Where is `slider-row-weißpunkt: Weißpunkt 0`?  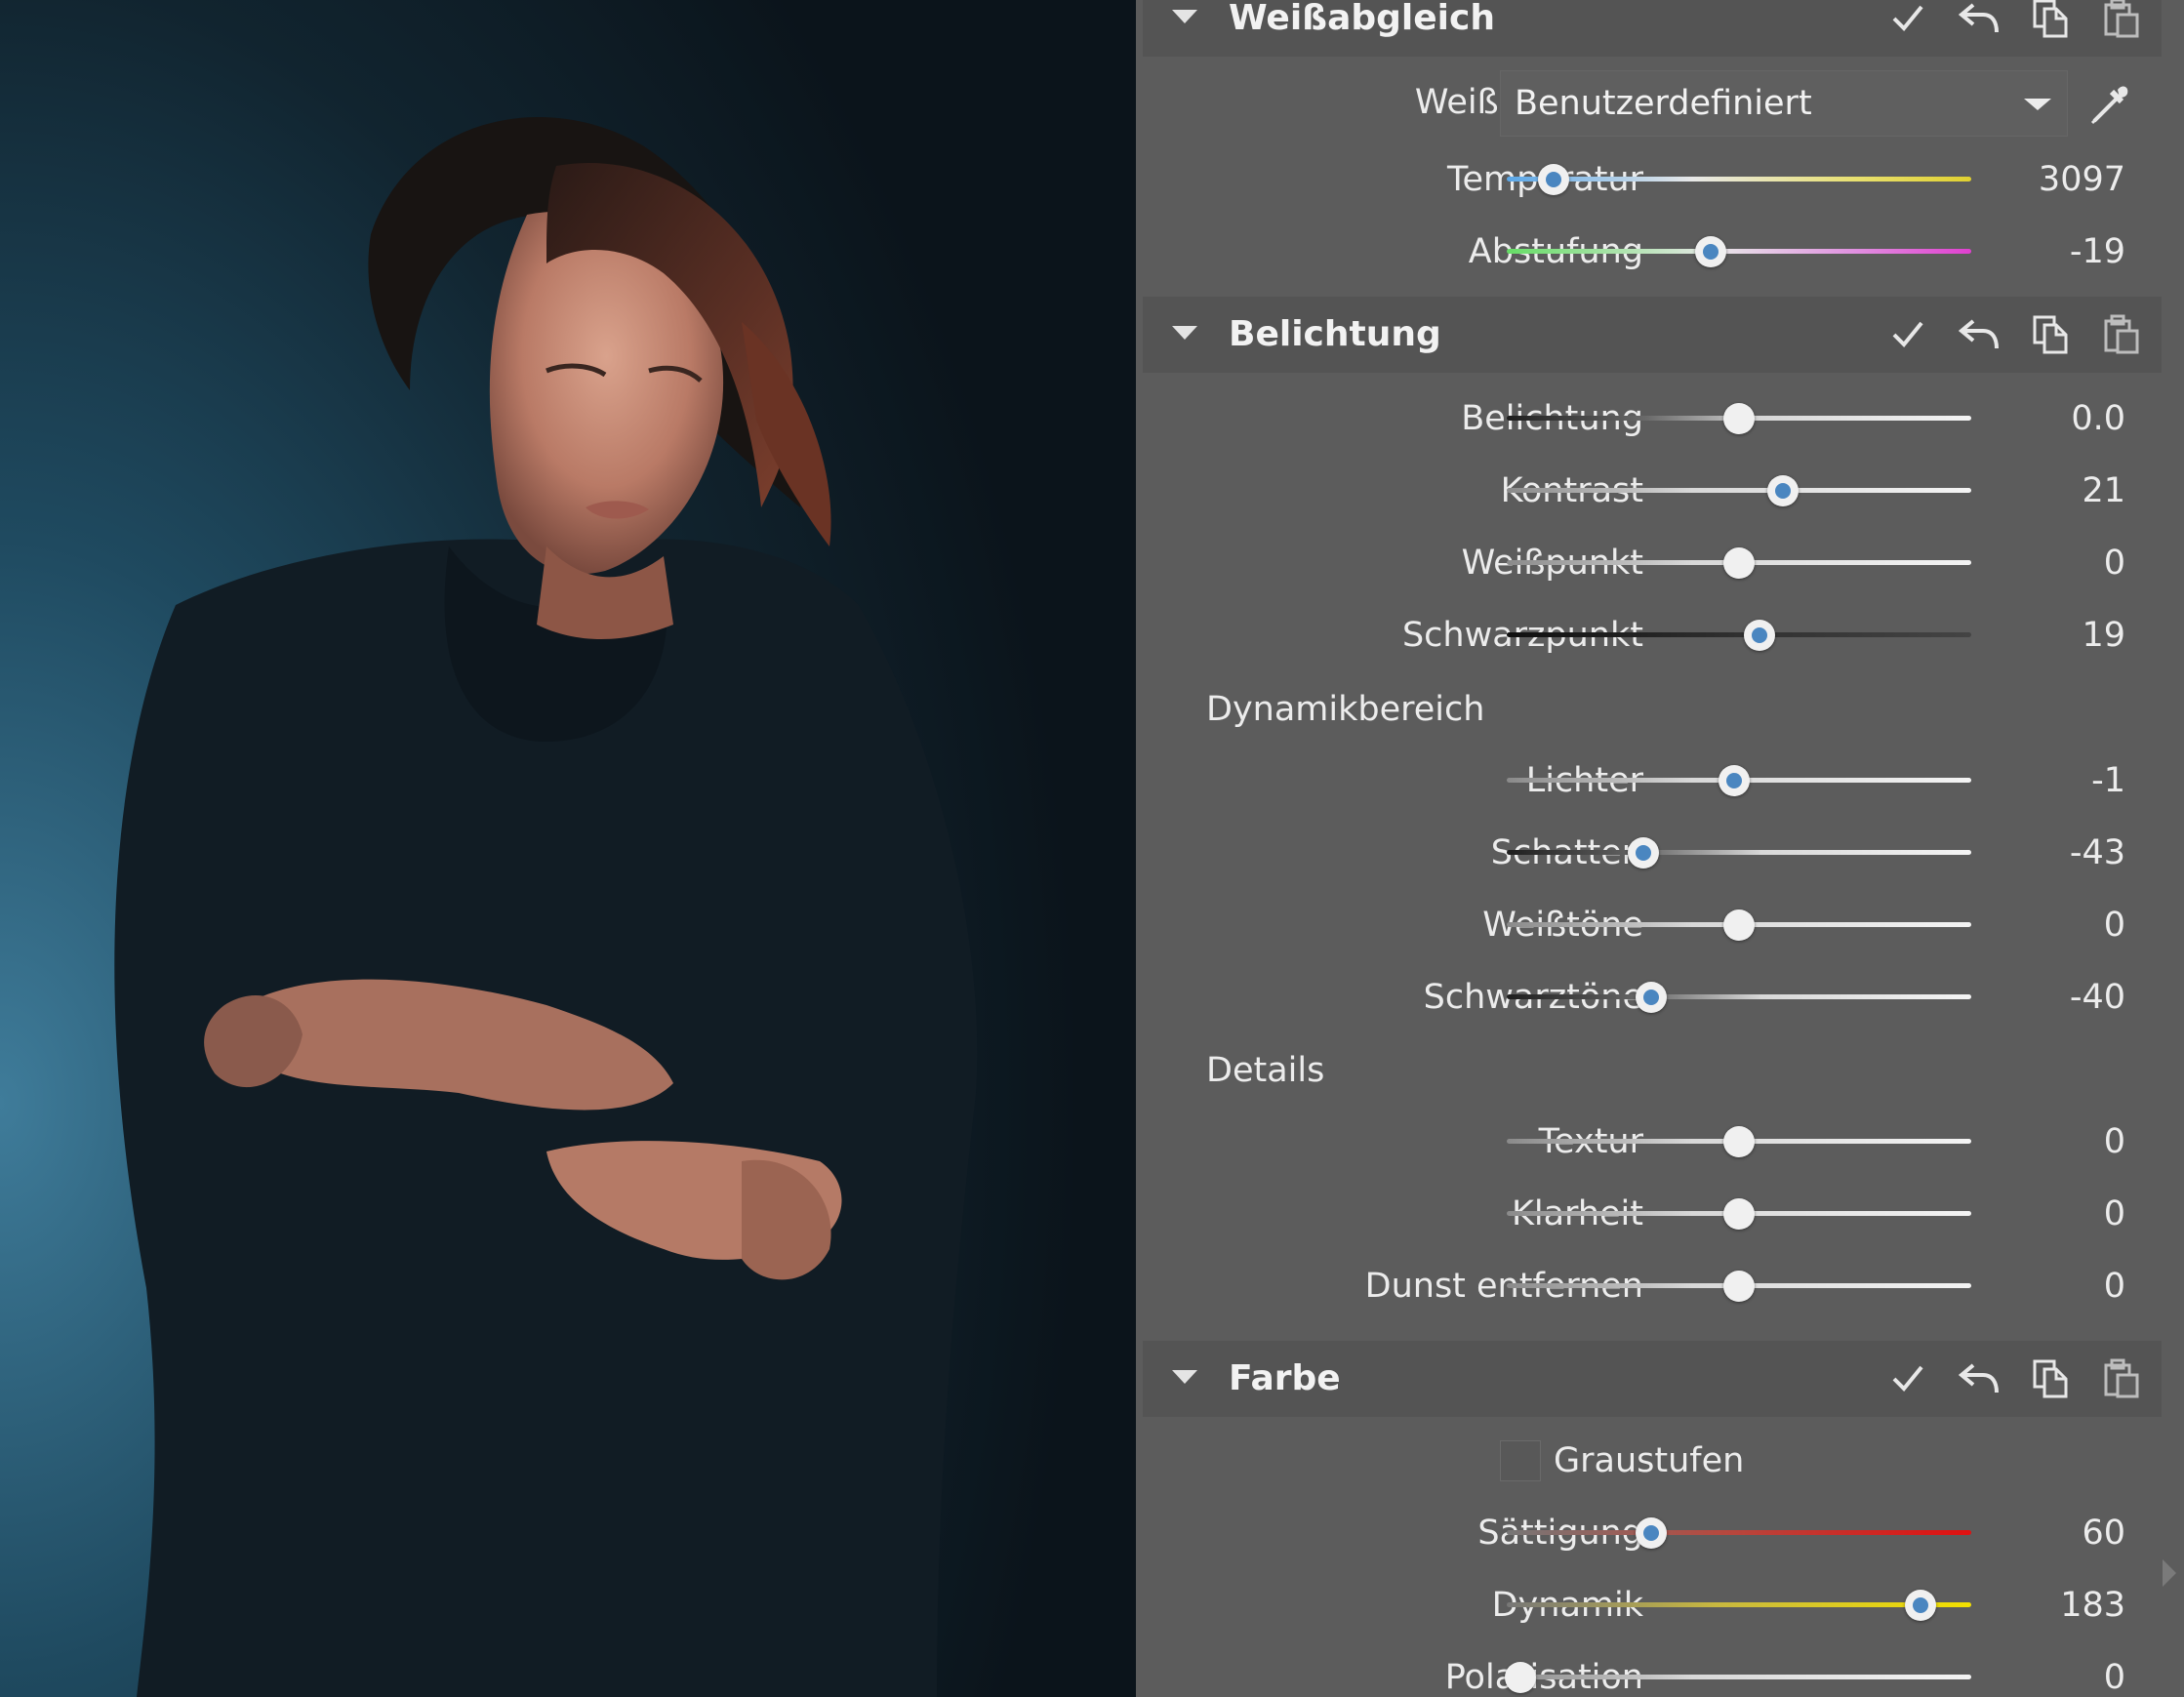 slider-row-weißpunkt: Weißpunkt 0 is located at coordinates (1660, 563).